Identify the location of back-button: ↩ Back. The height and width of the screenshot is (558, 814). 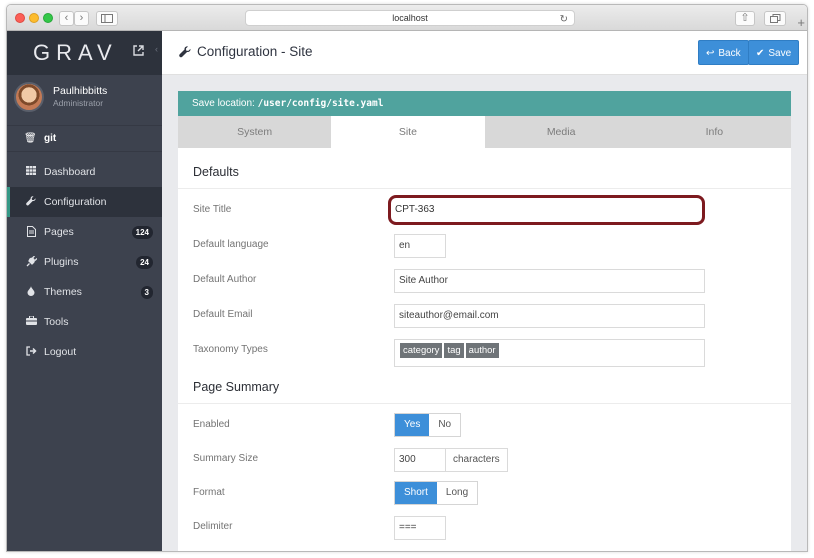
(723, 52).